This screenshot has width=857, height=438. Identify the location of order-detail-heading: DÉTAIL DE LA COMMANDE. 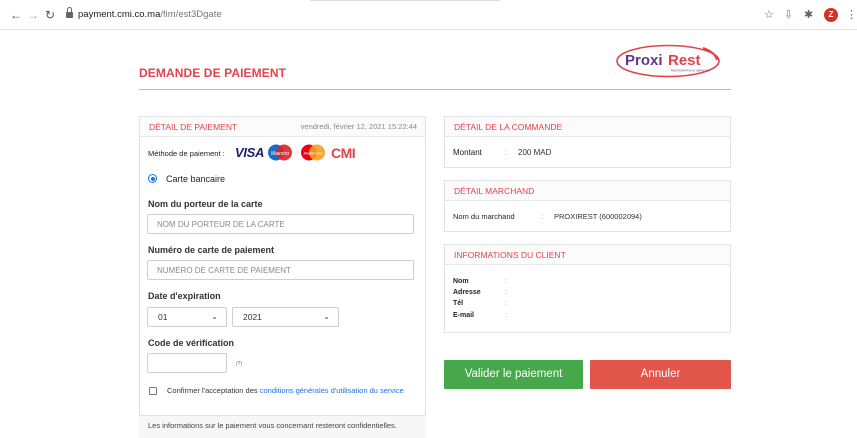
(587, 127).